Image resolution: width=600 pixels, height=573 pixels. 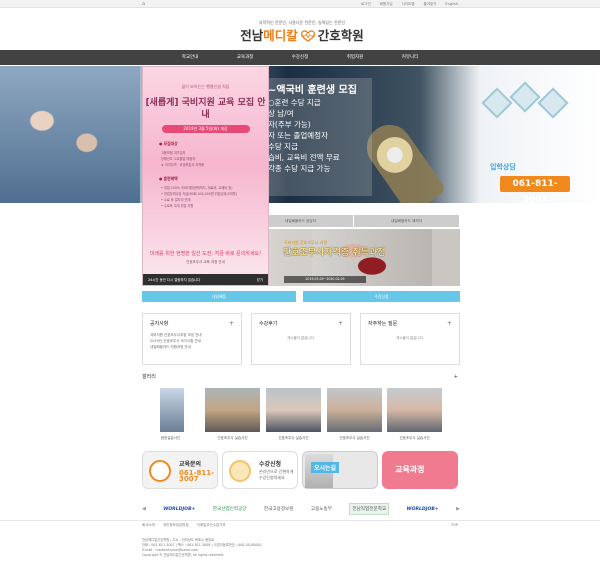 What do you see at coordinates (268, 323) in the screenshot?
I see `review-title: 수강후기` at bounding box center [268, 323].